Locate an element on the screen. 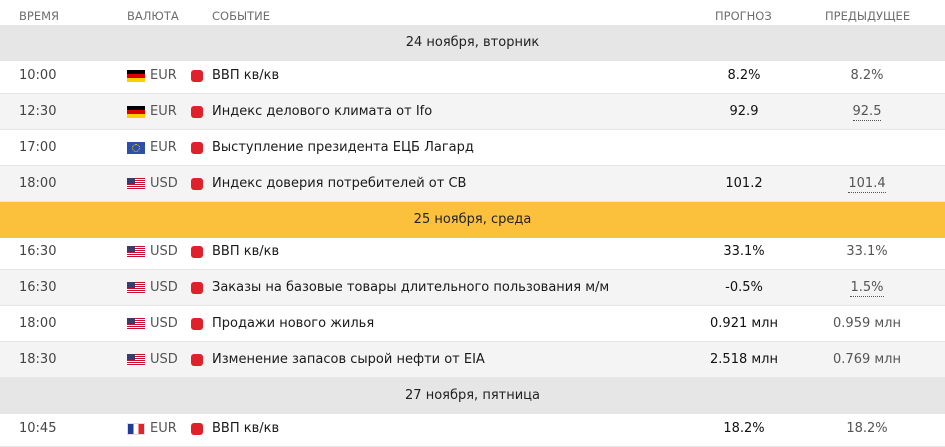 Image resolution: width=945 pixels, height=447 pixels. header-time: ВРЕМЯ is located at coordinates (39, 16).